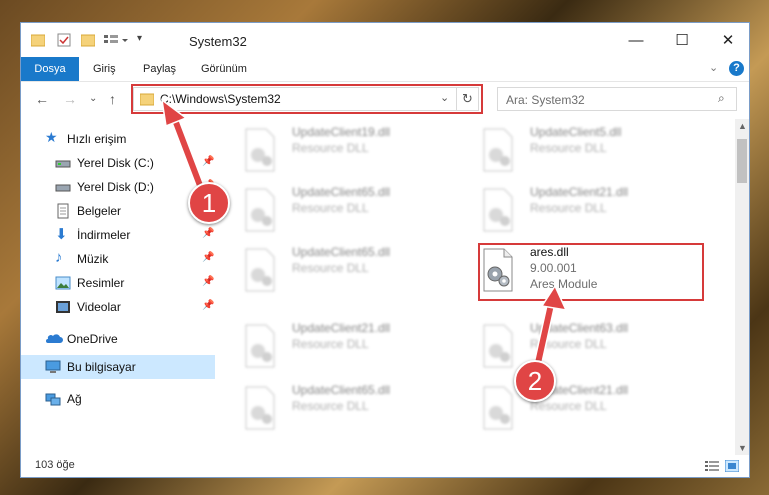 The width and height of the screenshot is (769, 495). What do you see at coordinates (535, 381) in the screenshot?
I see `step-marker-2: 2` at bounding box center [535, 381].